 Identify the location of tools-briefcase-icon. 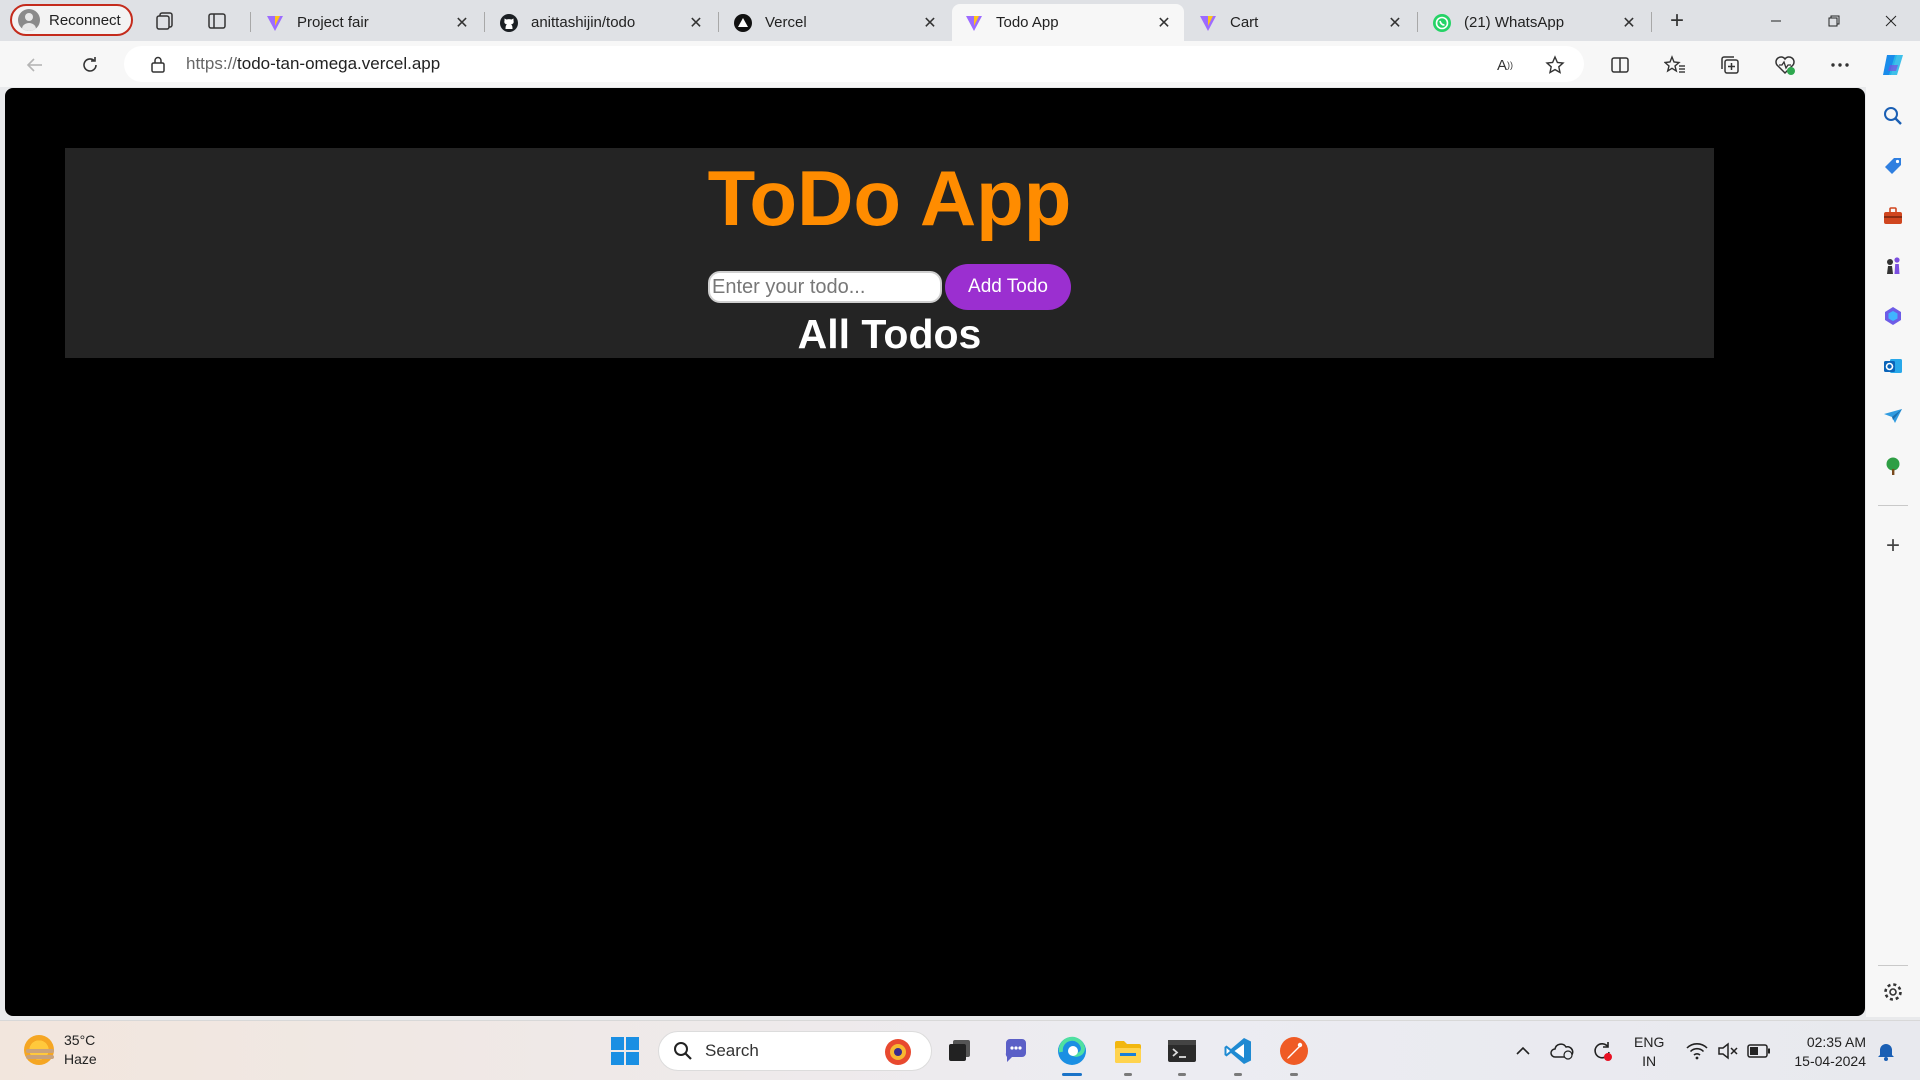
(1893, 216).